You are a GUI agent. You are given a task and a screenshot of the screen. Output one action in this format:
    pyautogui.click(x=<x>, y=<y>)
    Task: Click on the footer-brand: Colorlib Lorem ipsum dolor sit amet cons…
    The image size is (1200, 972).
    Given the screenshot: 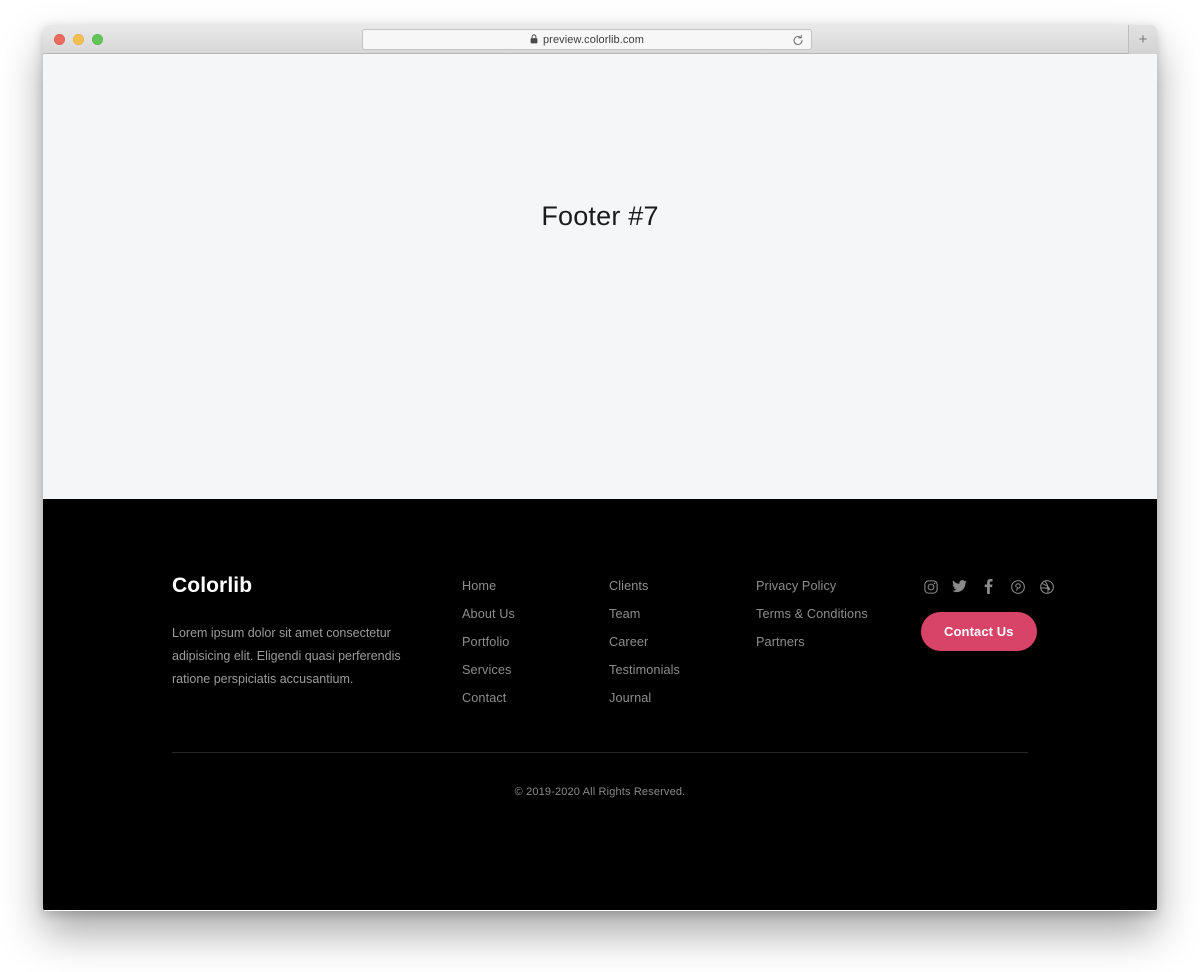 What is the action you would take?
    pyautogui.click(x=317, y=632)
    